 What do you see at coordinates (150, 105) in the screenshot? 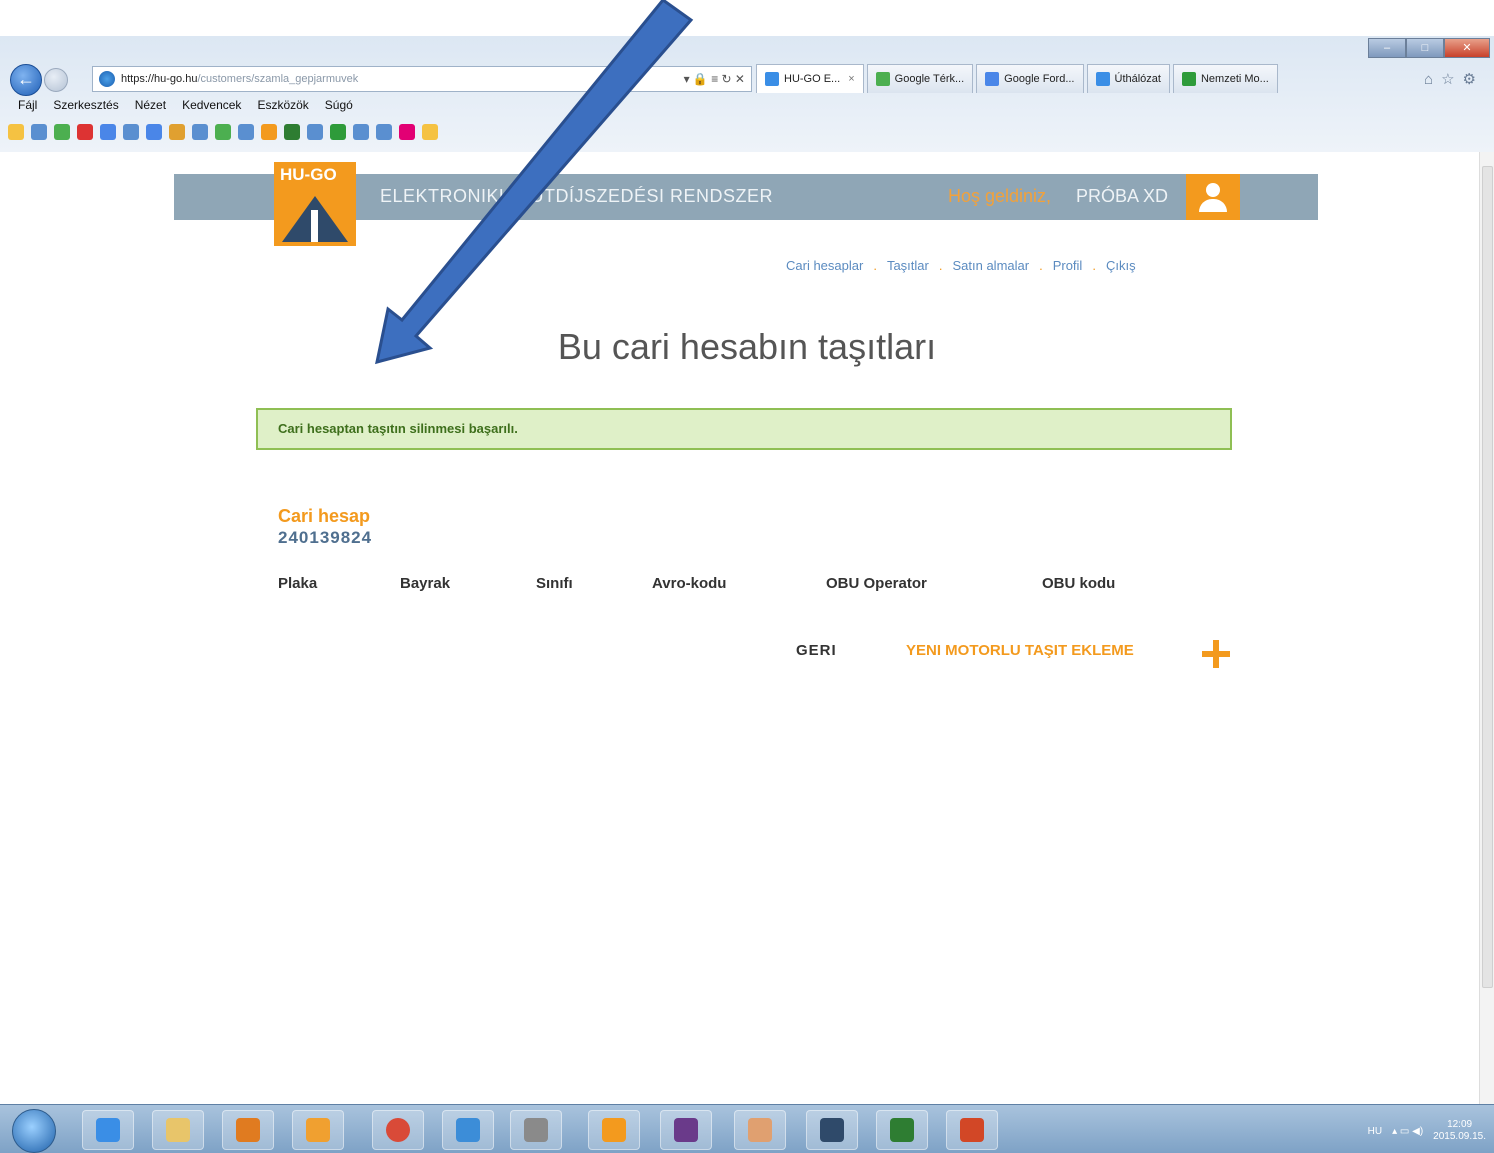
I see `menu-item: Nézet` at bounding box center [150, 105].